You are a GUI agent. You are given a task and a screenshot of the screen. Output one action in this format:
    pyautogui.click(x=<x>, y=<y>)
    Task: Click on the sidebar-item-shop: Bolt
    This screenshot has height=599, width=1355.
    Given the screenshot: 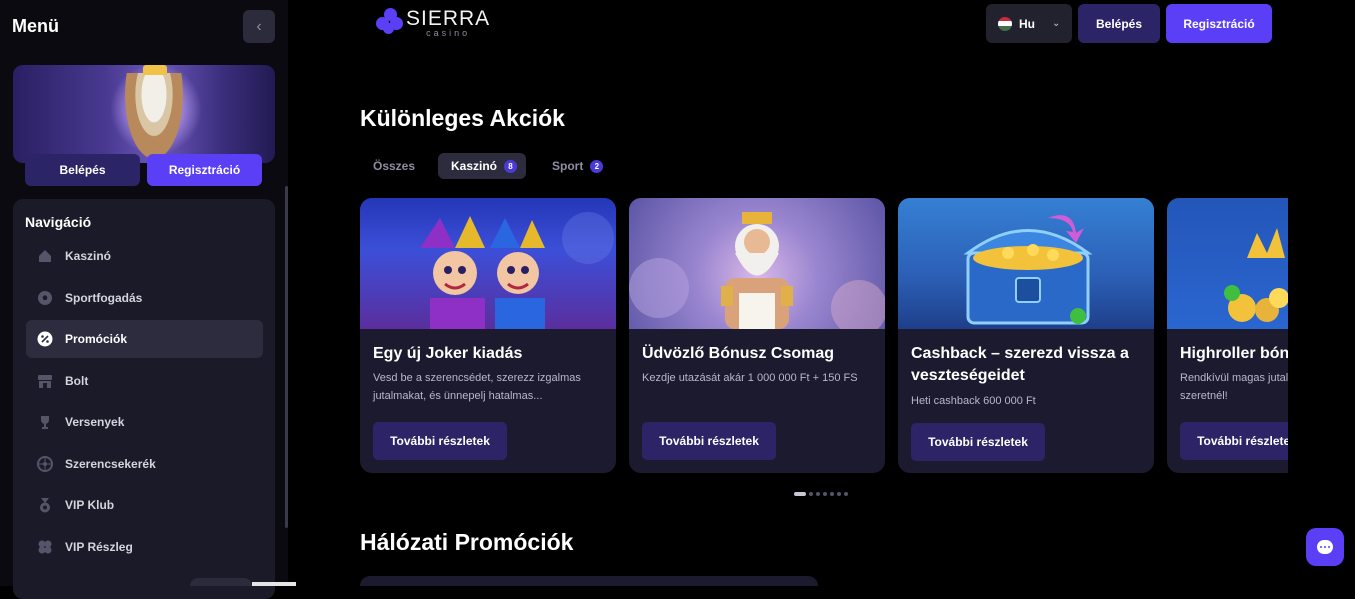 What is the action you would take?
    pyautogui.click(x=144, y=381)
    